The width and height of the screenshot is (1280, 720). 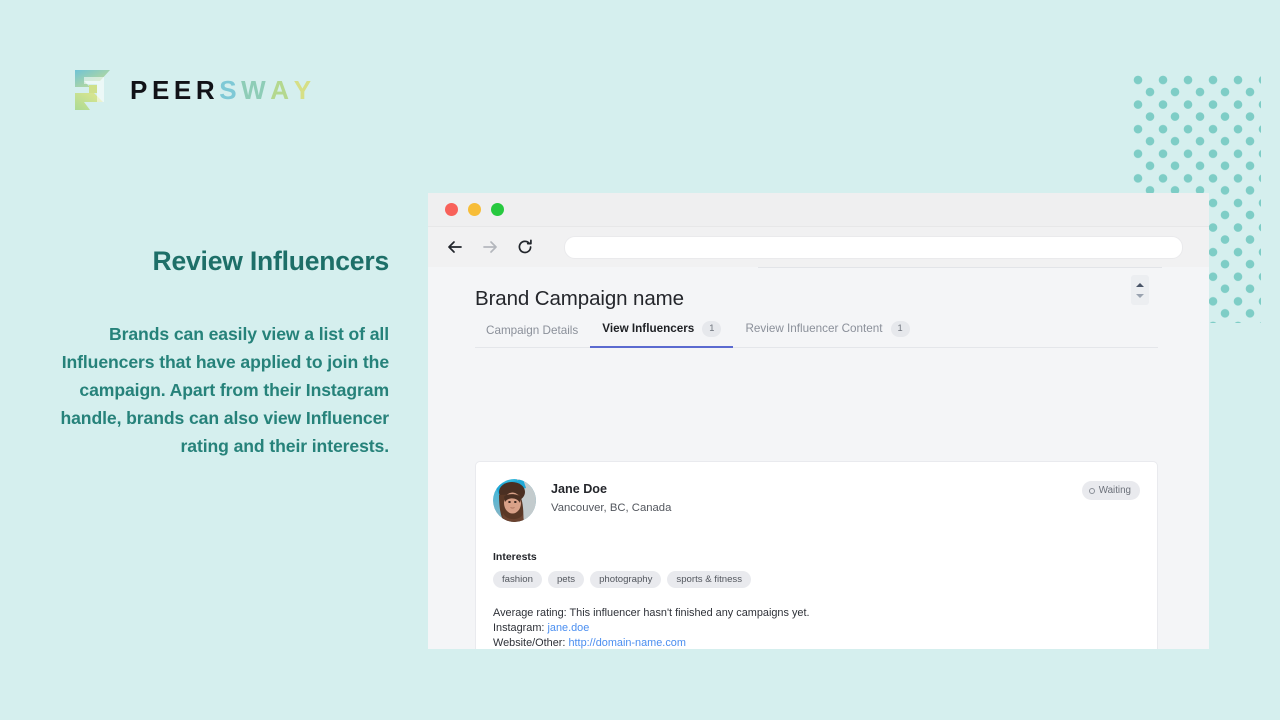 I want to click on influencer-name: Jane Doe, so click(x=579, y=489).